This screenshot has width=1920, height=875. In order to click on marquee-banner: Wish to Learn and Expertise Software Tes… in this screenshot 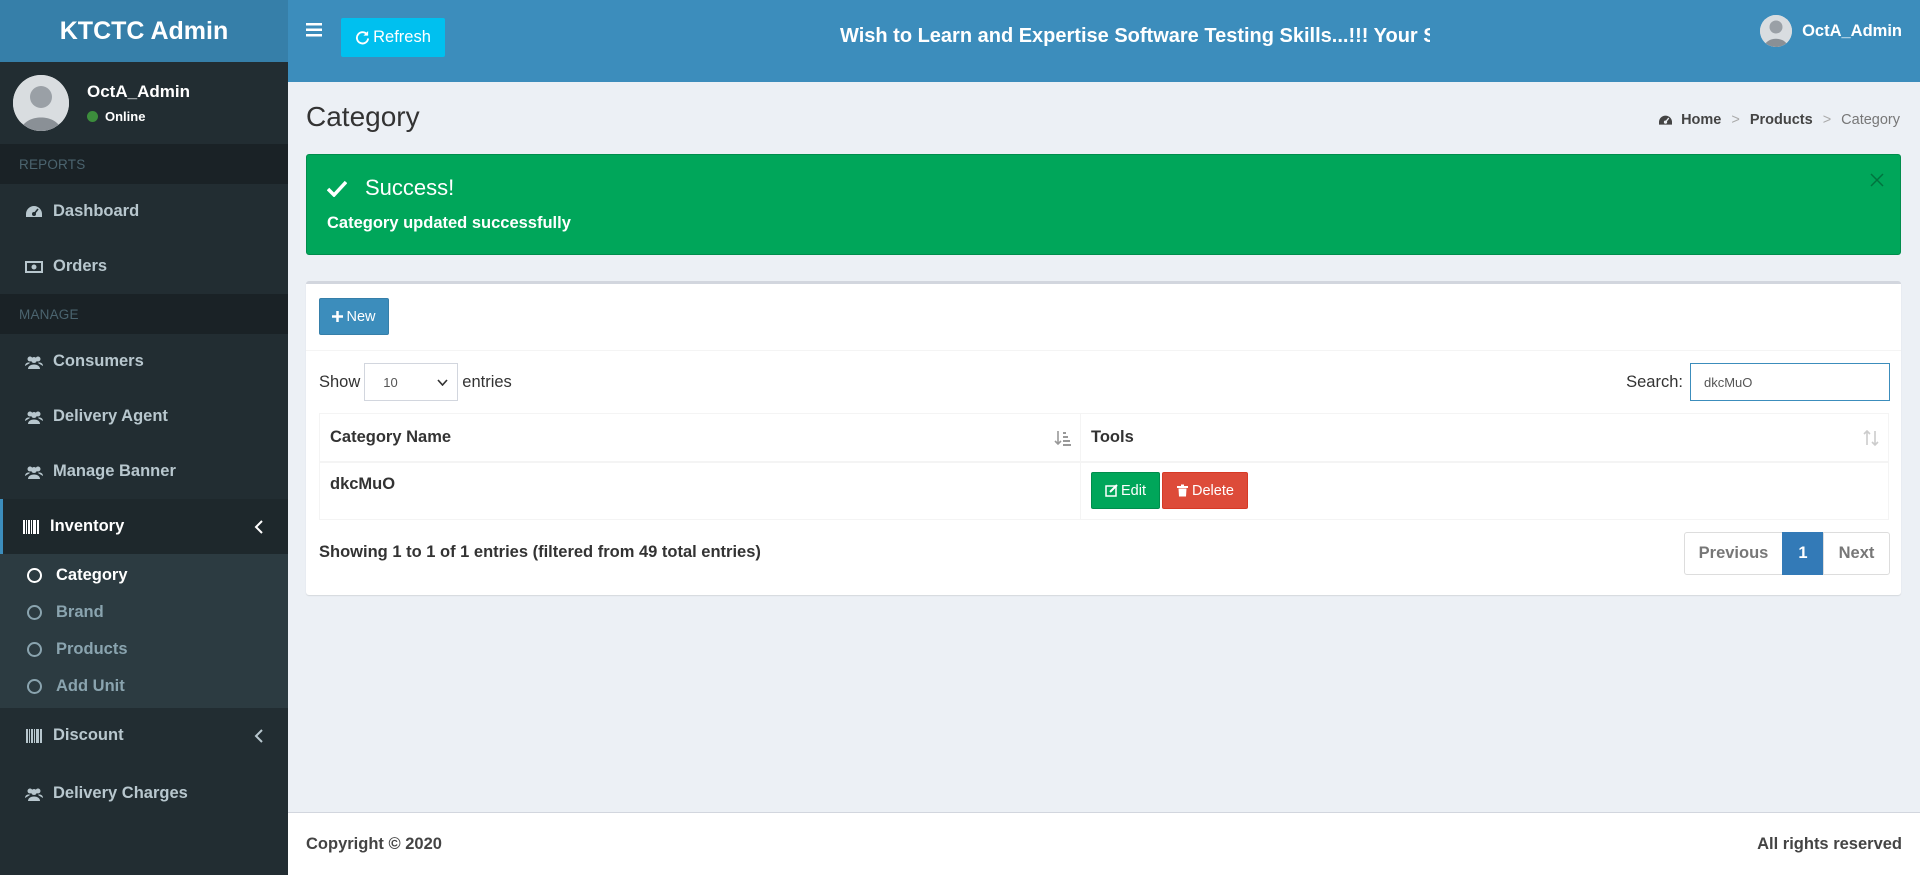, I will do `click(1135, 36)`.